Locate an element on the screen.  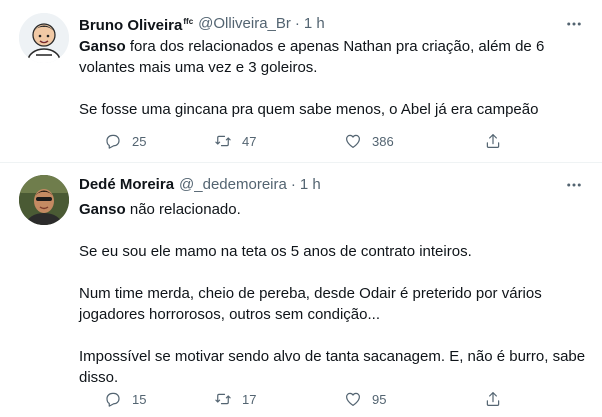
retweet-button: 17 is located at coordinates (235, 399).